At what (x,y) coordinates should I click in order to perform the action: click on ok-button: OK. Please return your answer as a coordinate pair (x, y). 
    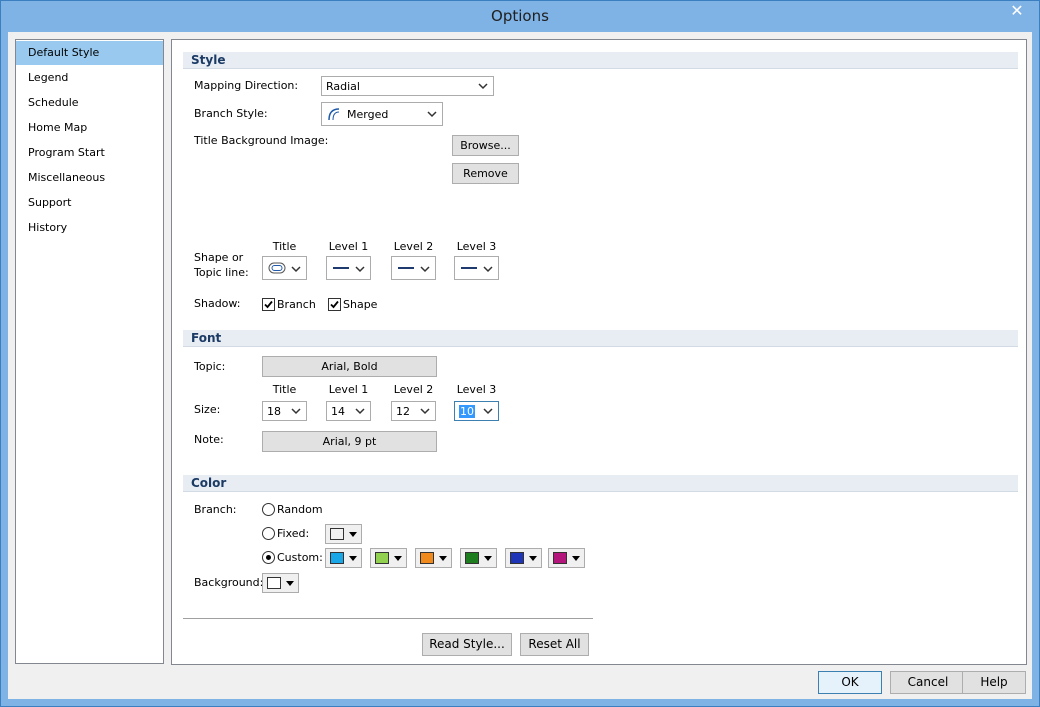
    Looking at the image, I should click on (850, 682).